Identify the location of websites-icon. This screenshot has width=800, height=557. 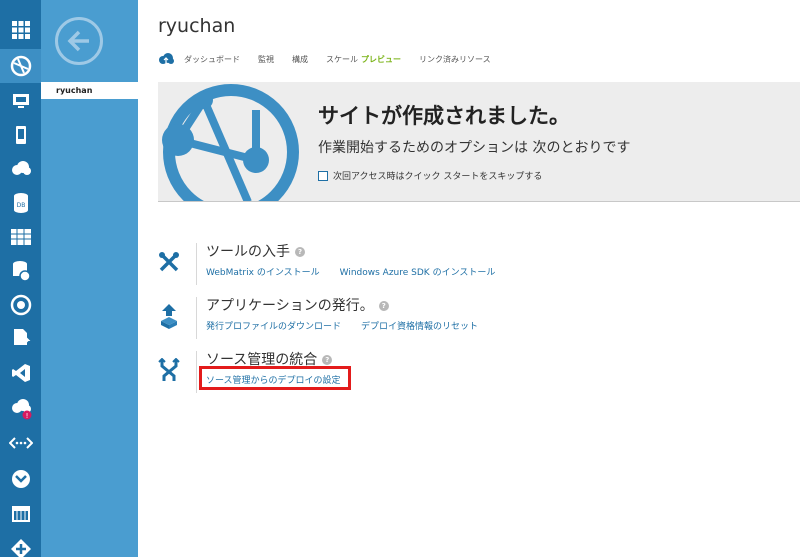
(20, 66).